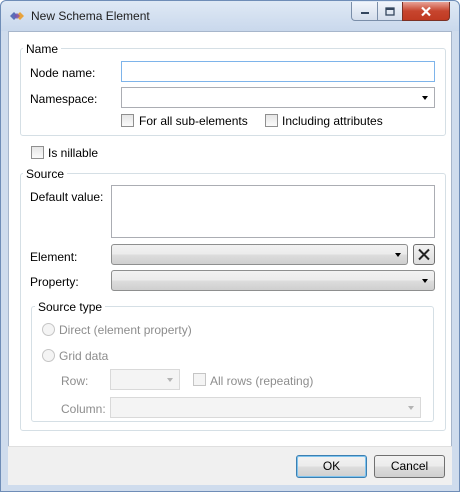  What do you see at coordinates (278, 97) in the screenshot?
I see `namespace-dropdown` at bounding box center [278, 97].